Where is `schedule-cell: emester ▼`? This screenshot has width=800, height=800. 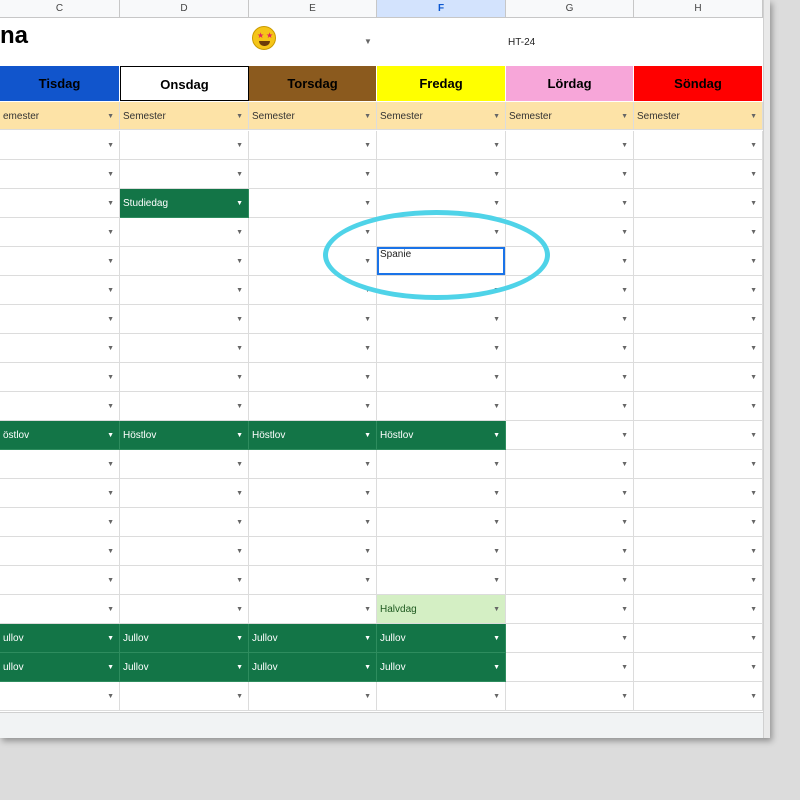 schedule-cell: emester ▼ is located at coordinates (60, 116).